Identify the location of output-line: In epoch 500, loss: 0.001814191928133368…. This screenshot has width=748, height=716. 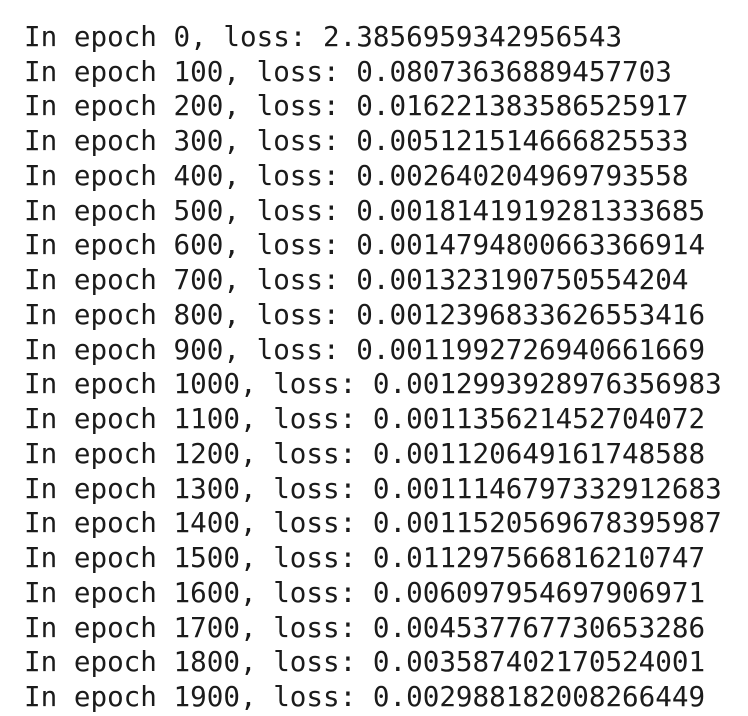
(365, 210).